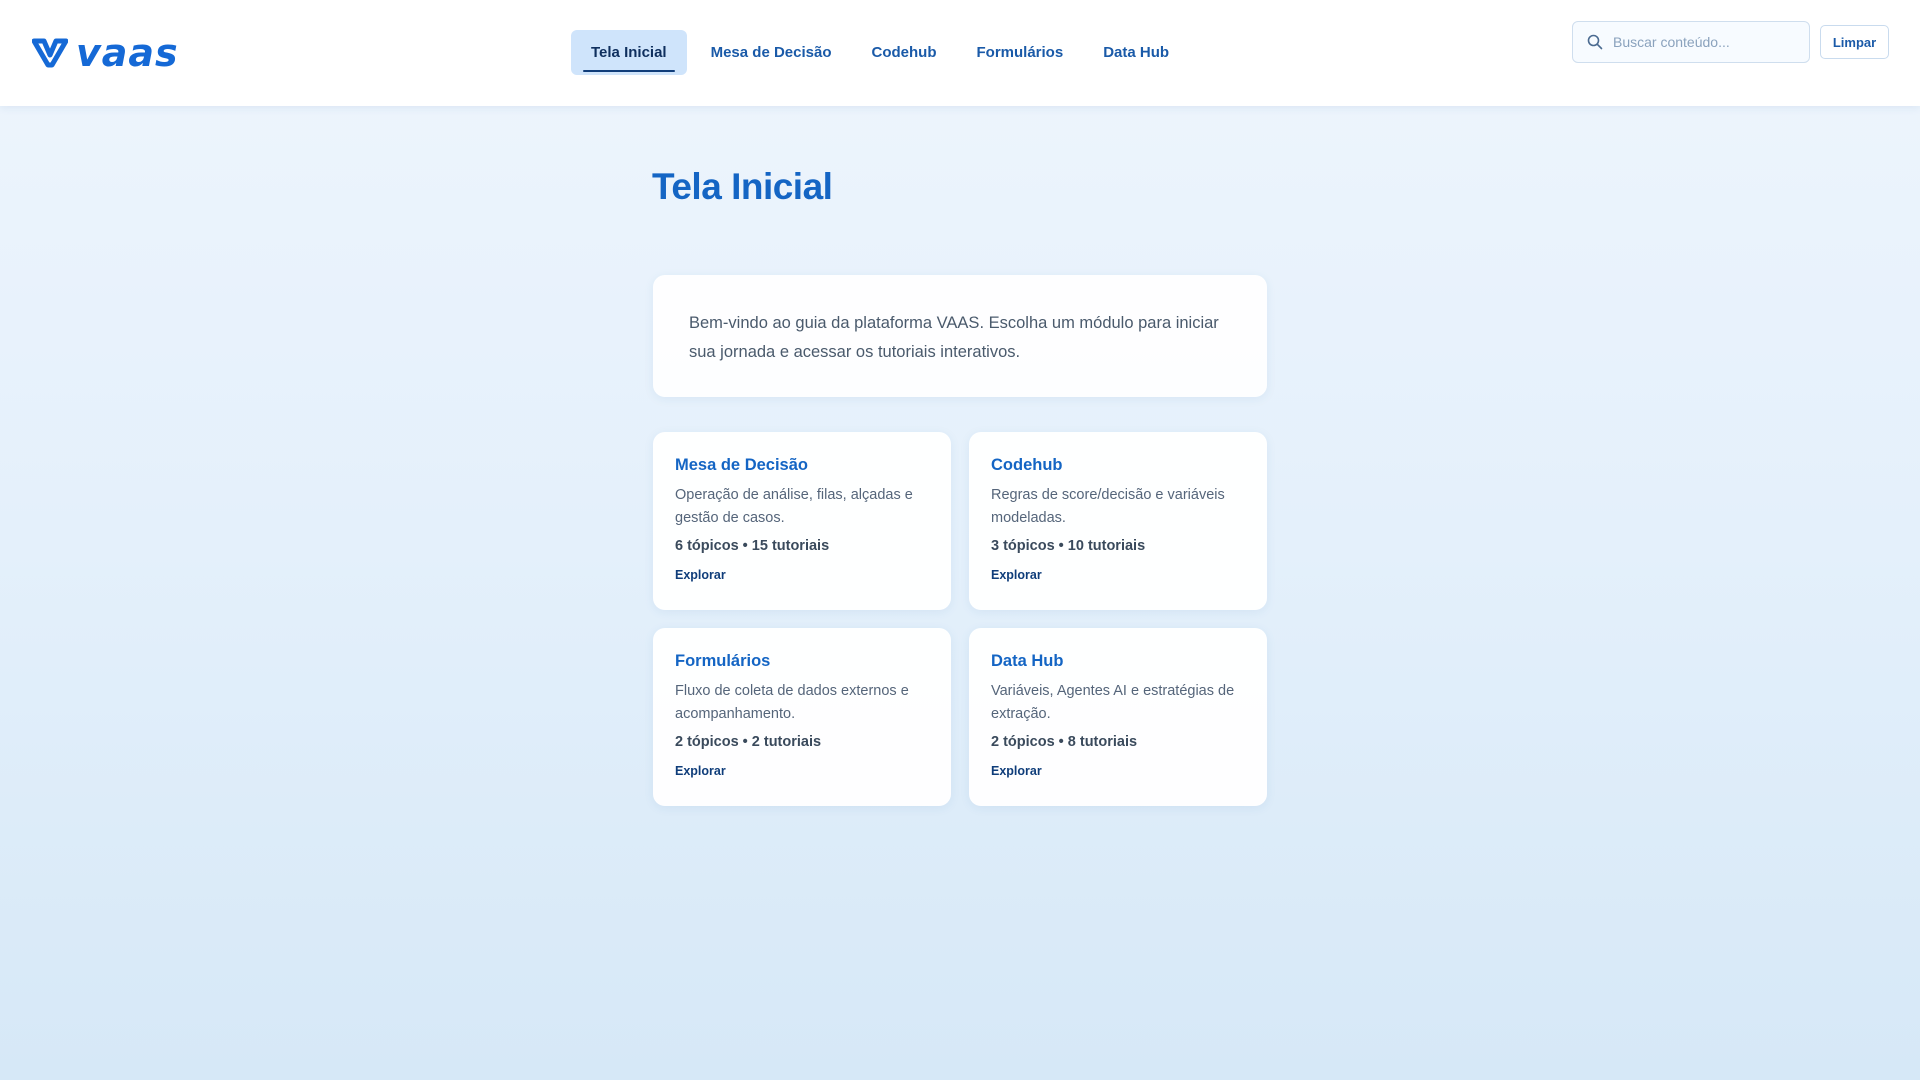  I want to click on vaas-logo-icon, so click(50, 53).